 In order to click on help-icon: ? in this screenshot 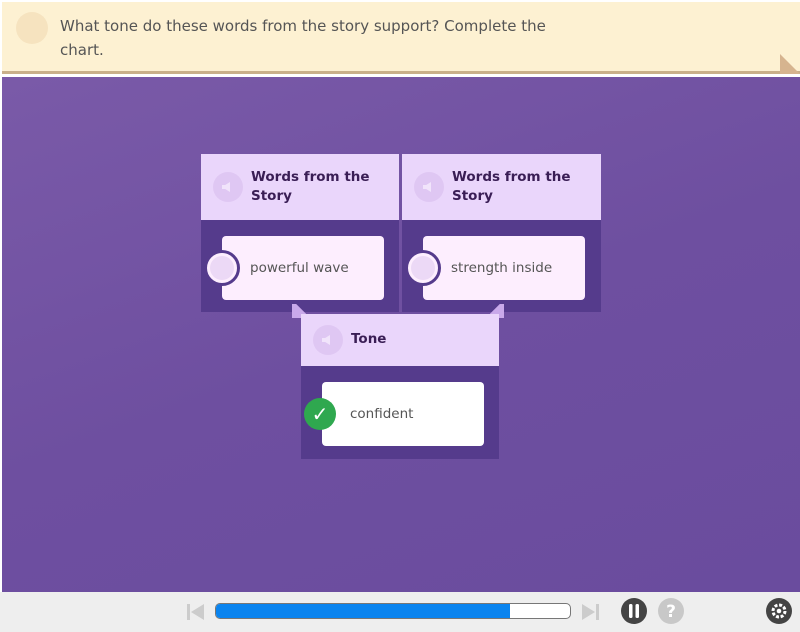, I will do `click(671, 611)`.